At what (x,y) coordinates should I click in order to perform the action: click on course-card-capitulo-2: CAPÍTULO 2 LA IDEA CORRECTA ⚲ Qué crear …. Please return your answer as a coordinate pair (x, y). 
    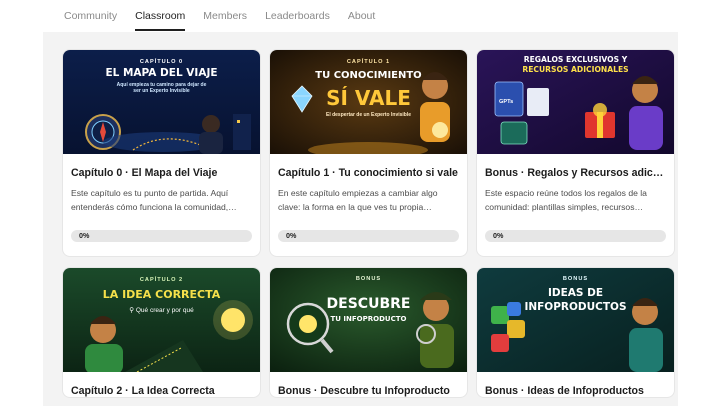
    Looking at the image, I should click on (161, 332).